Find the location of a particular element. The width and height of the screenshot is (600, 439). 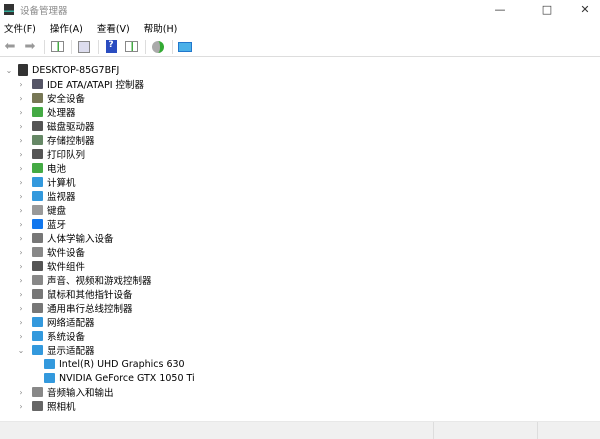

tree-device: NVIDIA GeForce GTX 1050 Ti is located at coordinates (116, 378).